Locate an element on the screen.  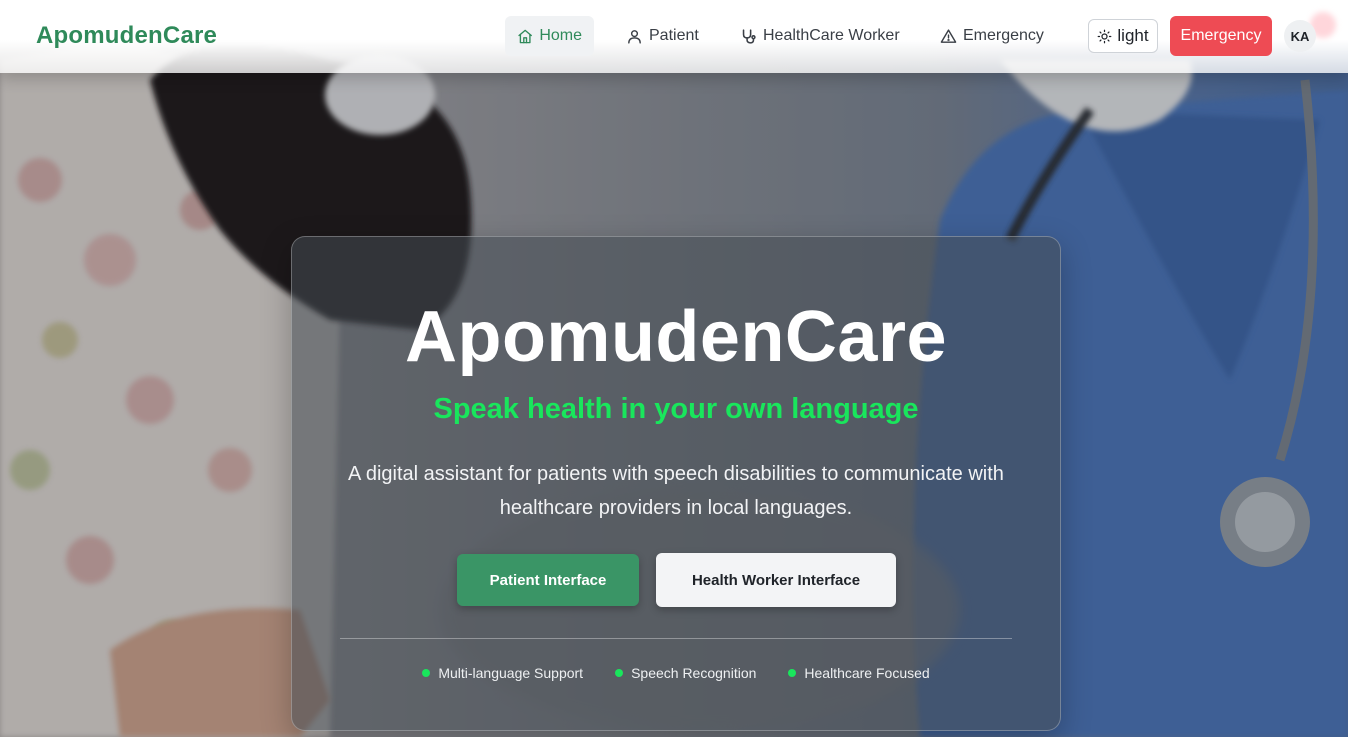
home-icon is located at coordinates (525, 36).